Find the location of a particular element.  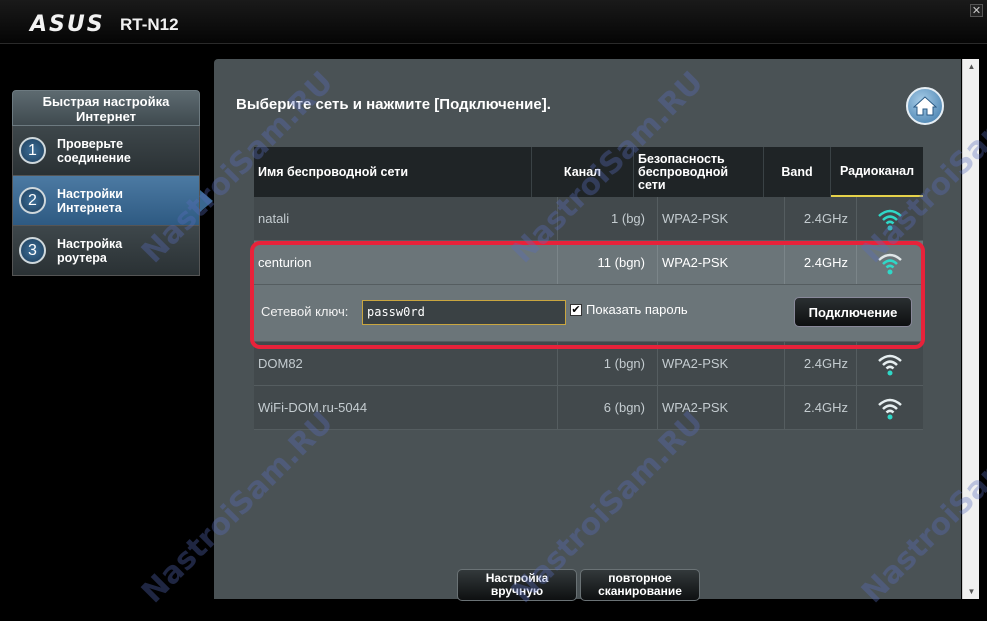

network-channel: 6 (bgn) is located at coordinates (608, 407).